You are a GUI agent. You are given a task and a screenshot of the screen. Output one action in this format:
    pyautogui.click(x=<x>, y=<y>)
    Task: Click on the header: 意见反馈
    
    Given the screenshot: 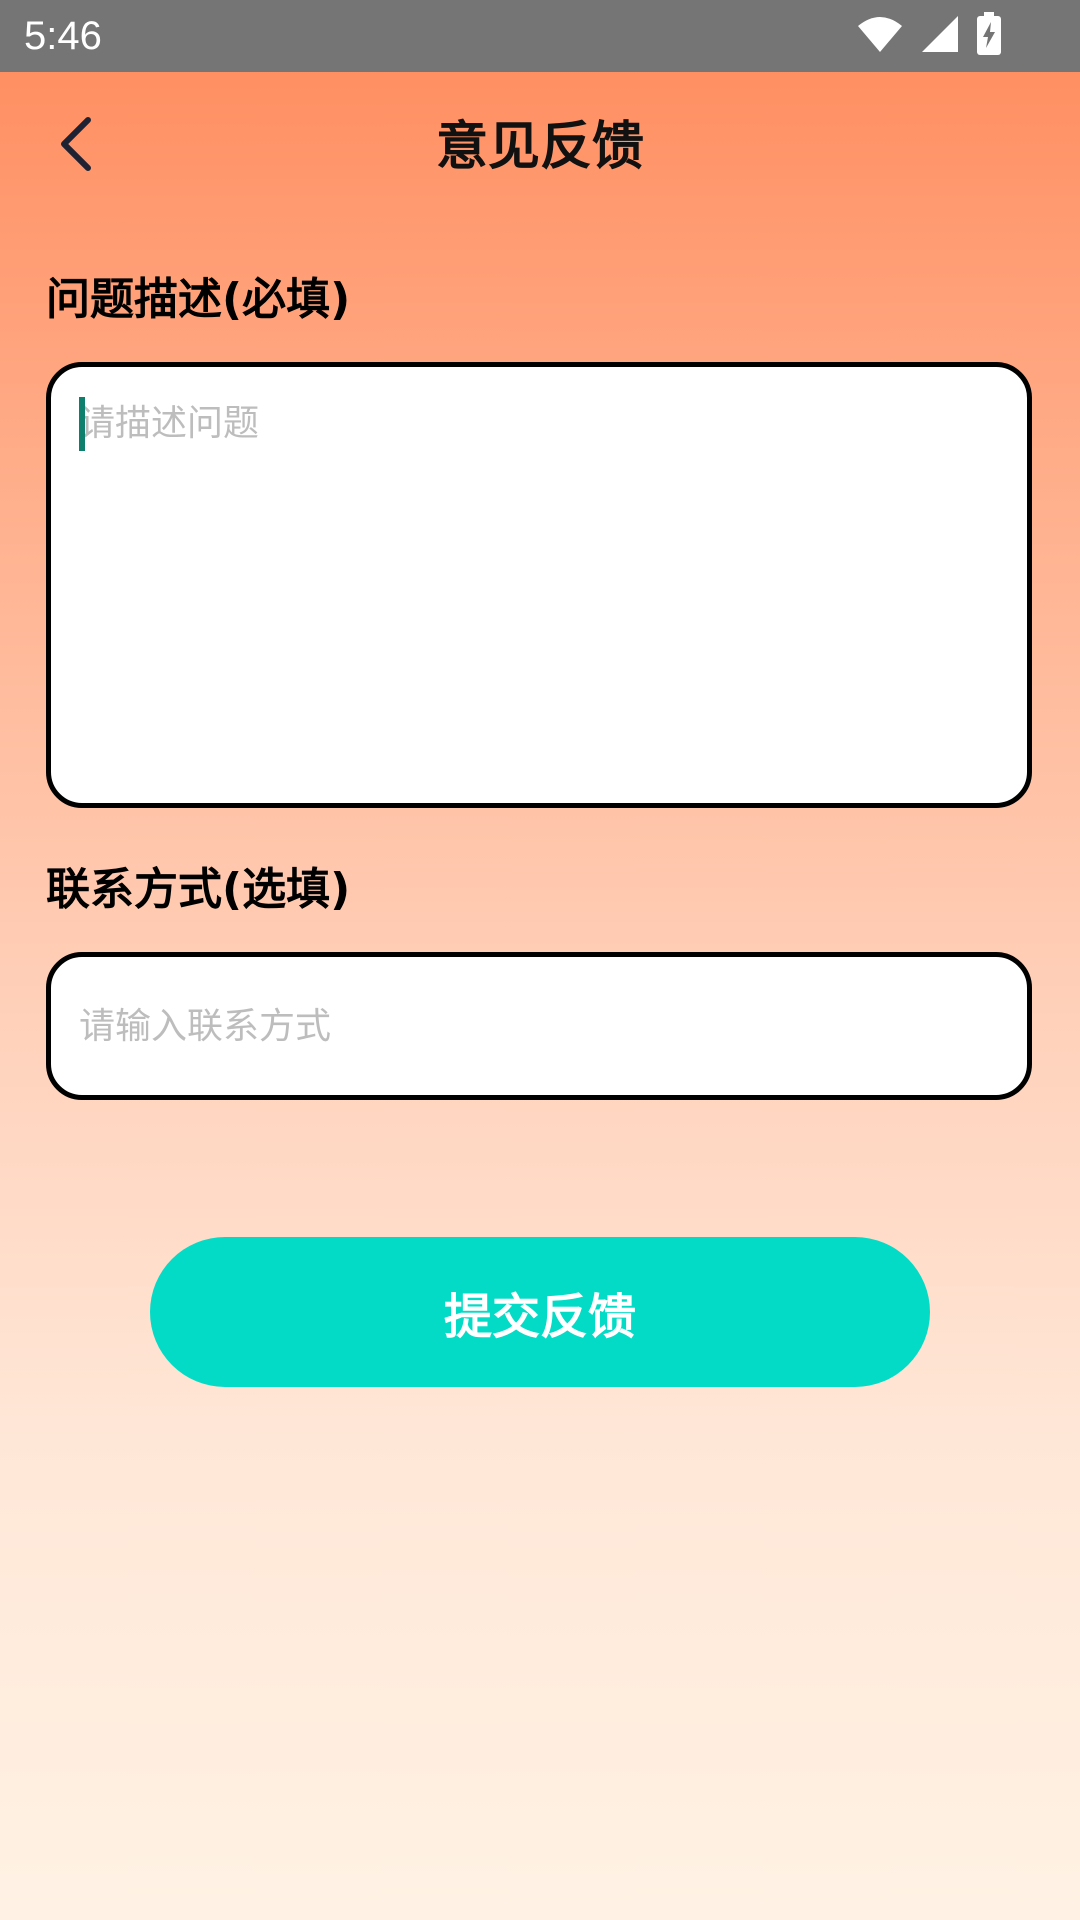 What is the action you would take?
    pyautogui.click(x=540, y=147)
    